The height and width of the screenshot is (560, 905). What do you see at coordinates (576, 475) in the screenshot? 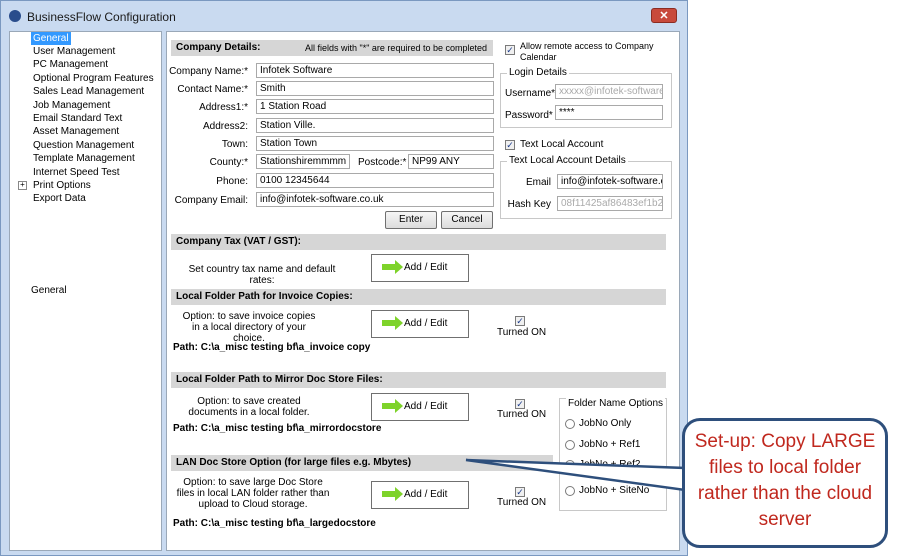
I see `callout-pointer-shape` at bounding box center [576, 475].